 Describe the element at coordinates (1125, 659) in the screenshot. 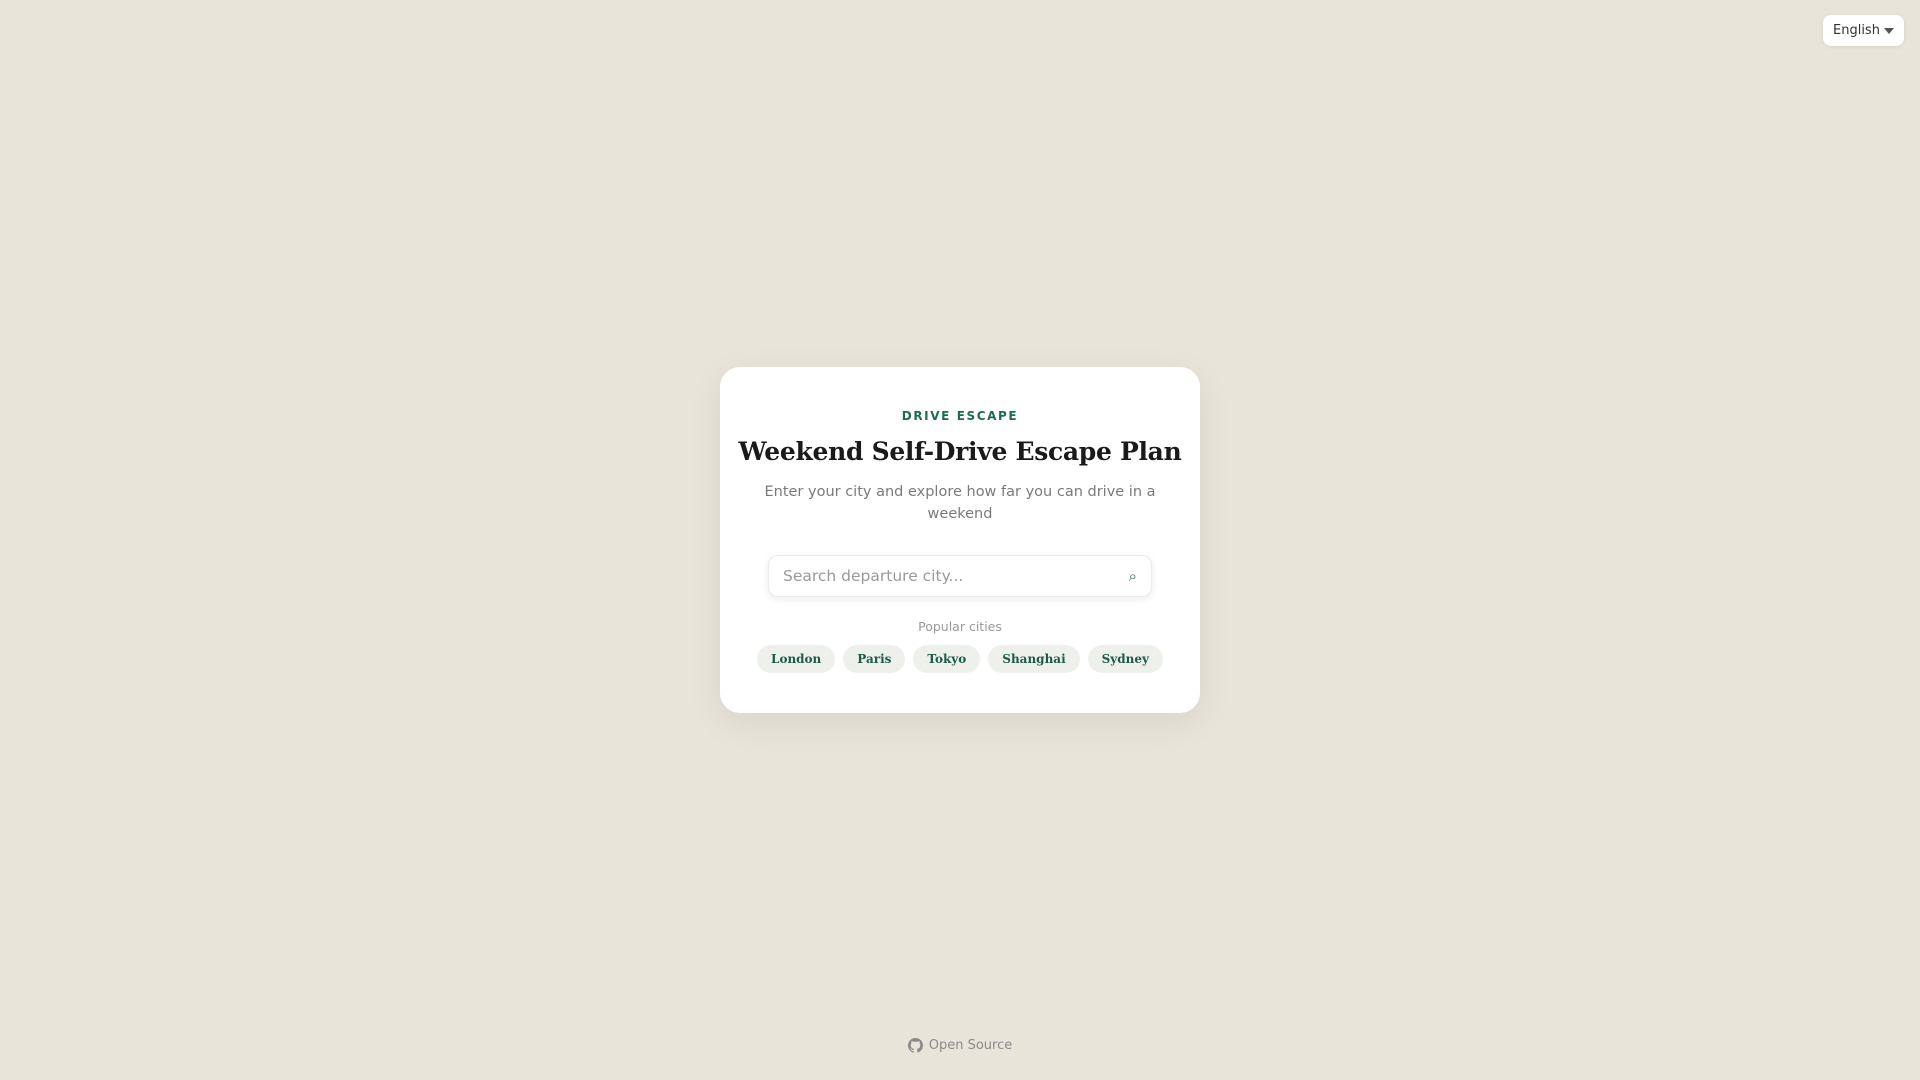

I see `city-chip-sydney: Sydney` at that location.